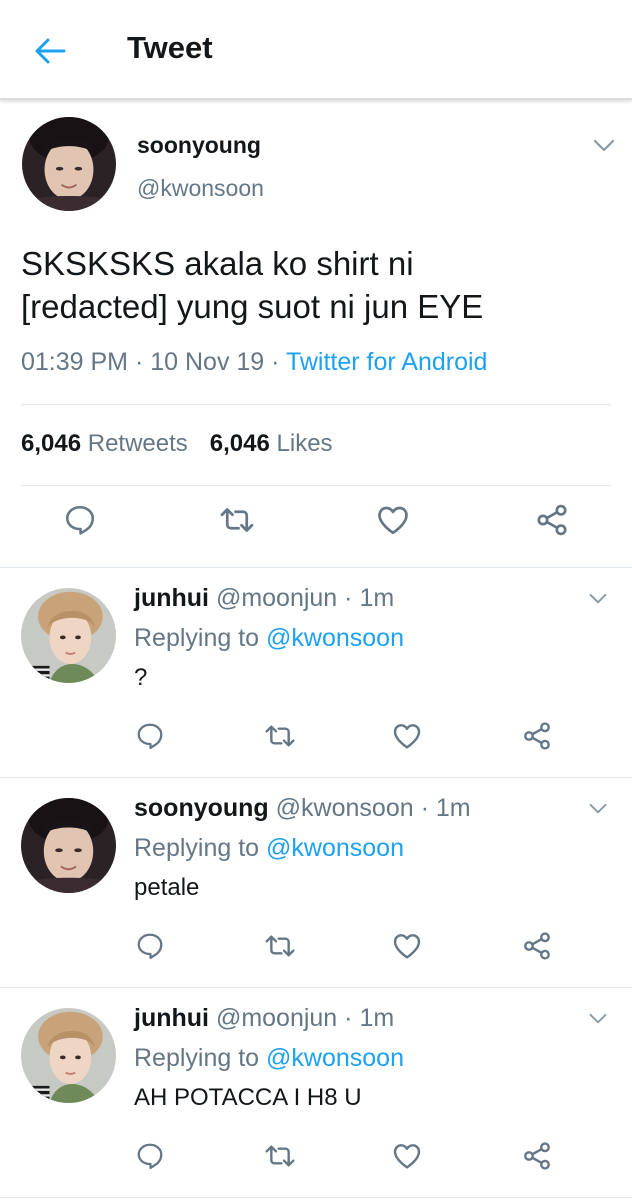  I want to click on tweet-text-line: [redacted] yung suot ni jun EYE, so click(252, 306).